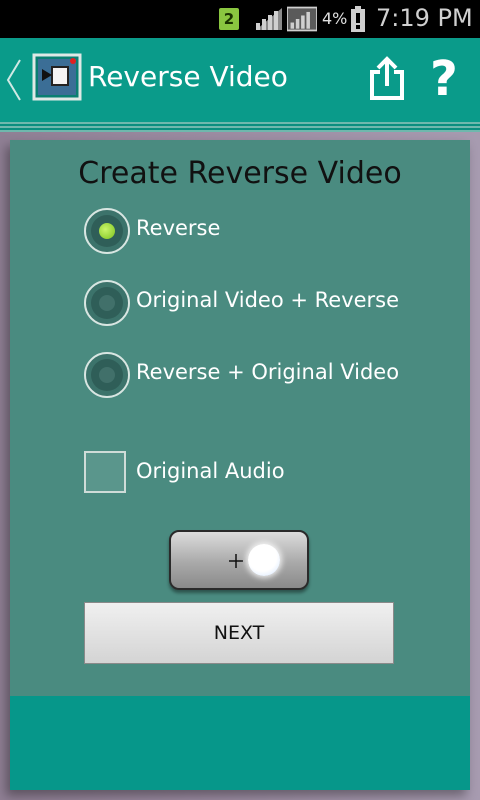  What do you see at coordinates (240, 19) in the screenshot?
I see `status-bar: 2 4% 7:19 PM` at bounding box center [240, 19].